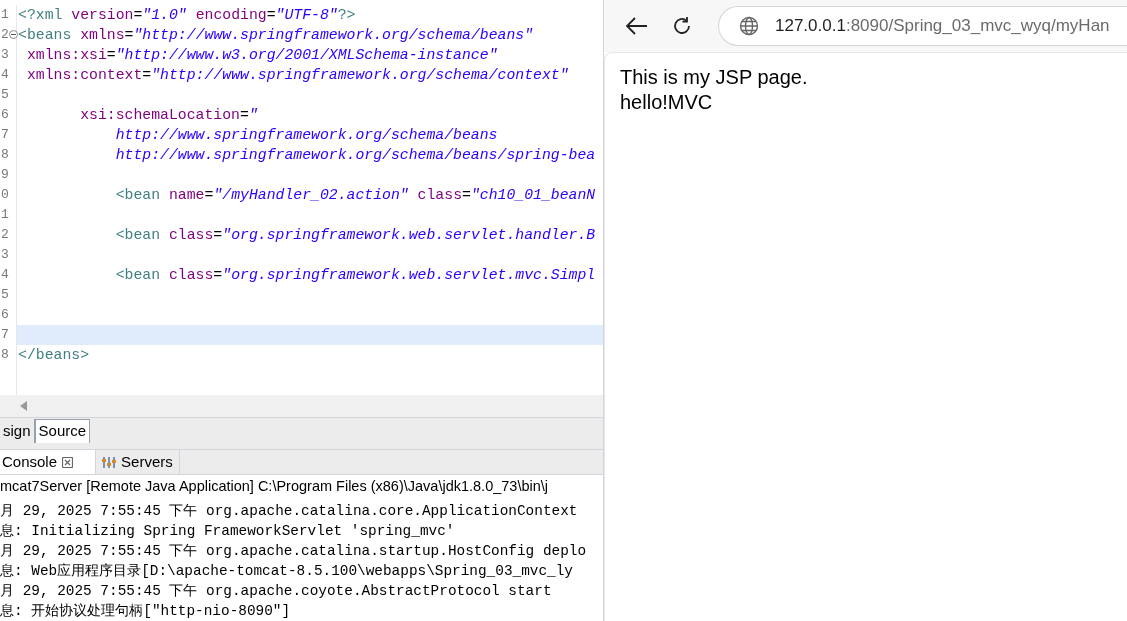  I want to click on servers-icon, so click(109, 462).